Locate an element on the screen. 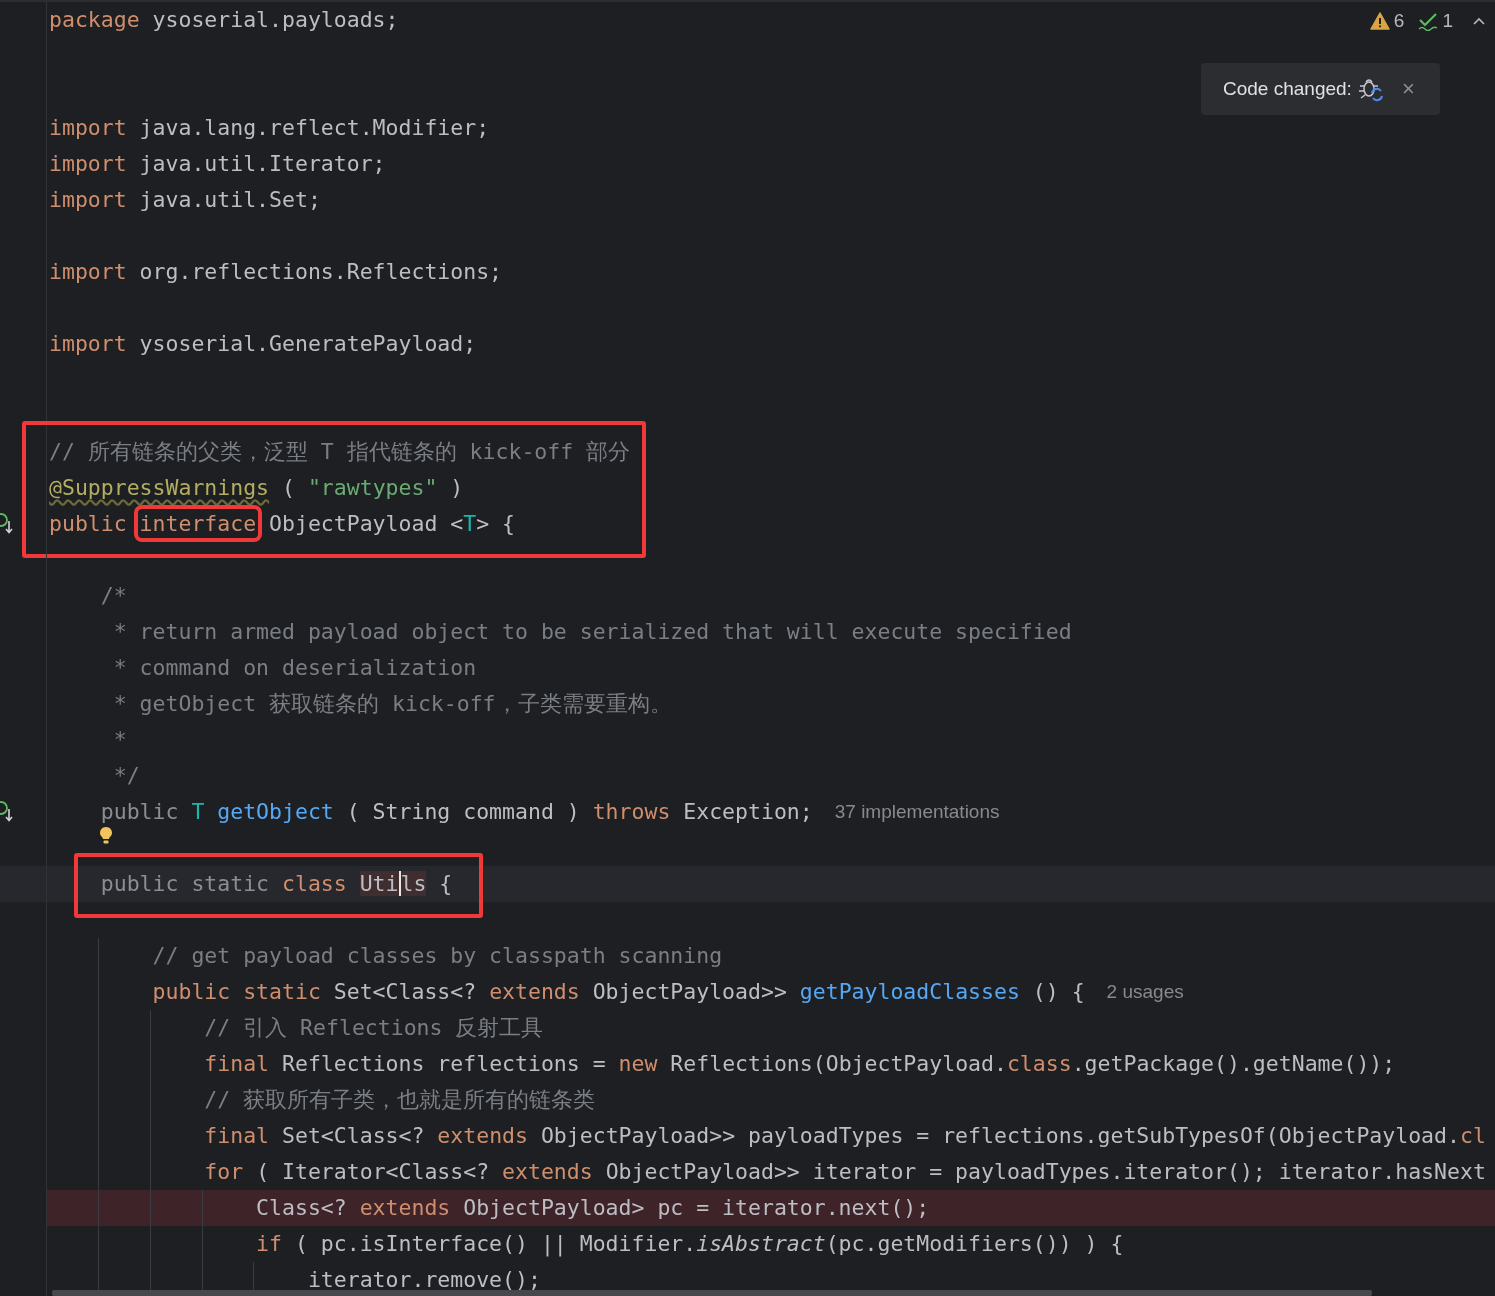 The image size is (1495, 1296). chevron-up-icon is located at coordinates (1479, 21).